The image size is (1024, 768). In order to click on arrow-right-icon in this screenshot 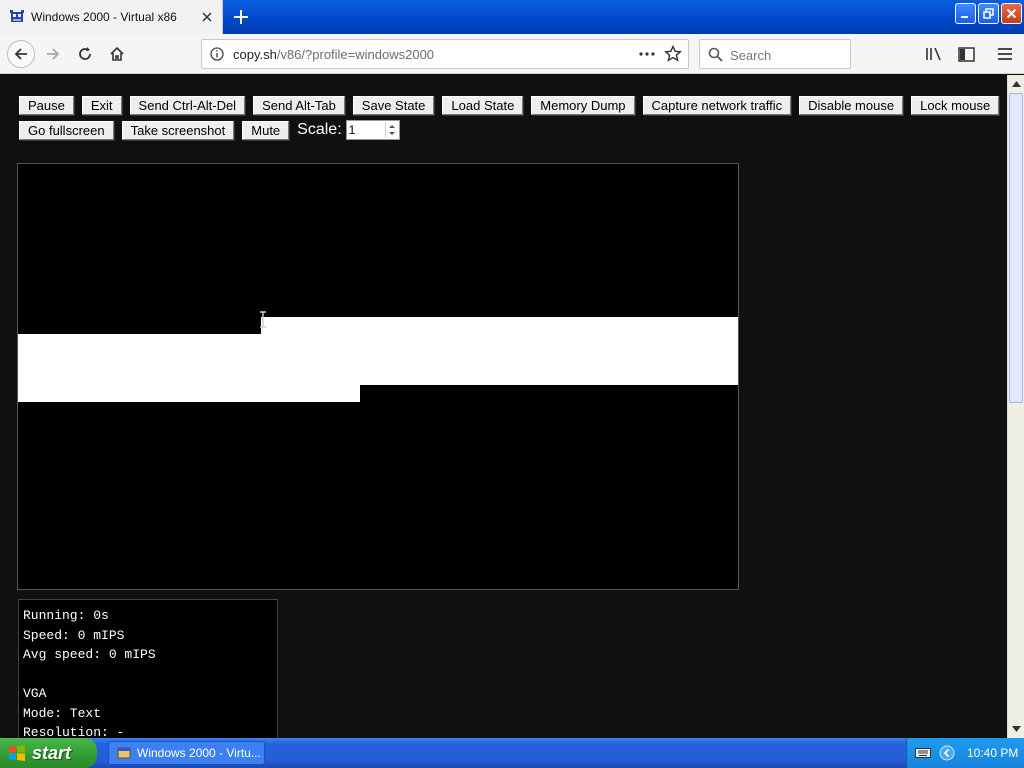, I will do `click(53, 54)`.